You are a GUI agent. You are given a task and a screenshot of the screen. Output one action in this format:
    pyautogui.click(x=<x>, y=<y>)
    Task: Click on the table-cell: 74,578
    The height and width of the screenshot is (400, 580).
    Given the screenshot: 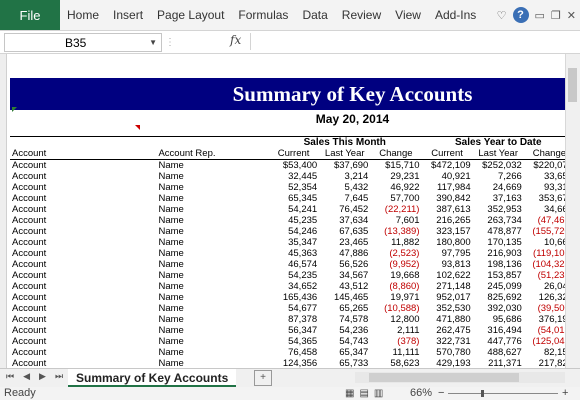 What is the action you would take?
    pyautogui.click(x=344, y=319)
    